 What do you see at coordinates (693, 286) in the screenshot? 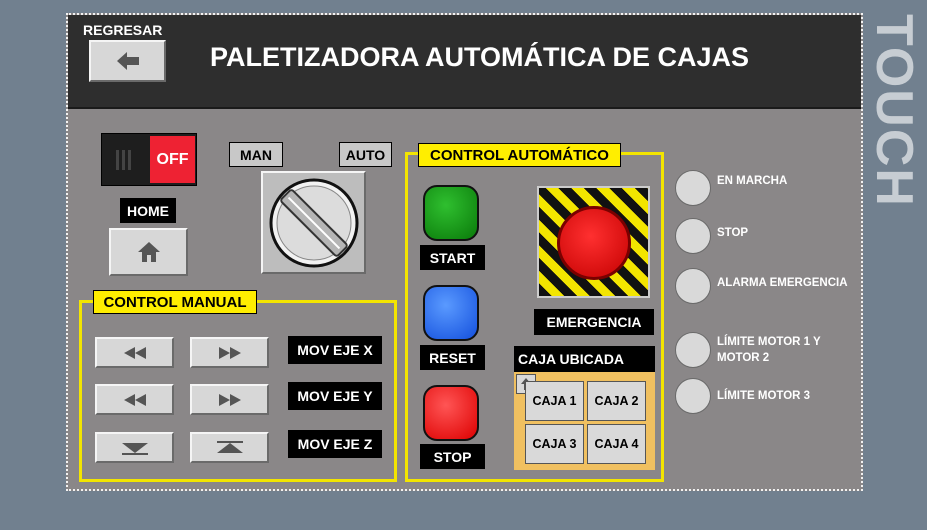
I see `alarm-indicator` at bounding box center [693, 286].